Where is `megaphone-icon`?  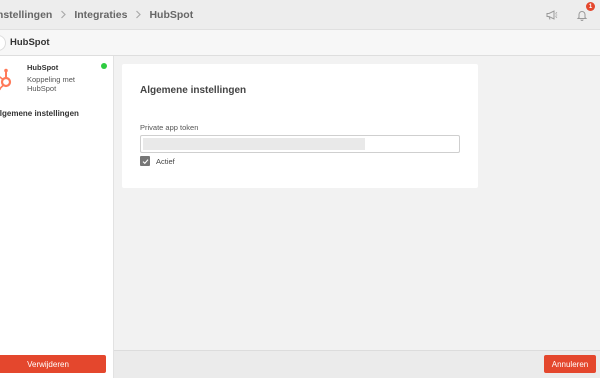
megaphone-icon is located at coordinates (552, 15).